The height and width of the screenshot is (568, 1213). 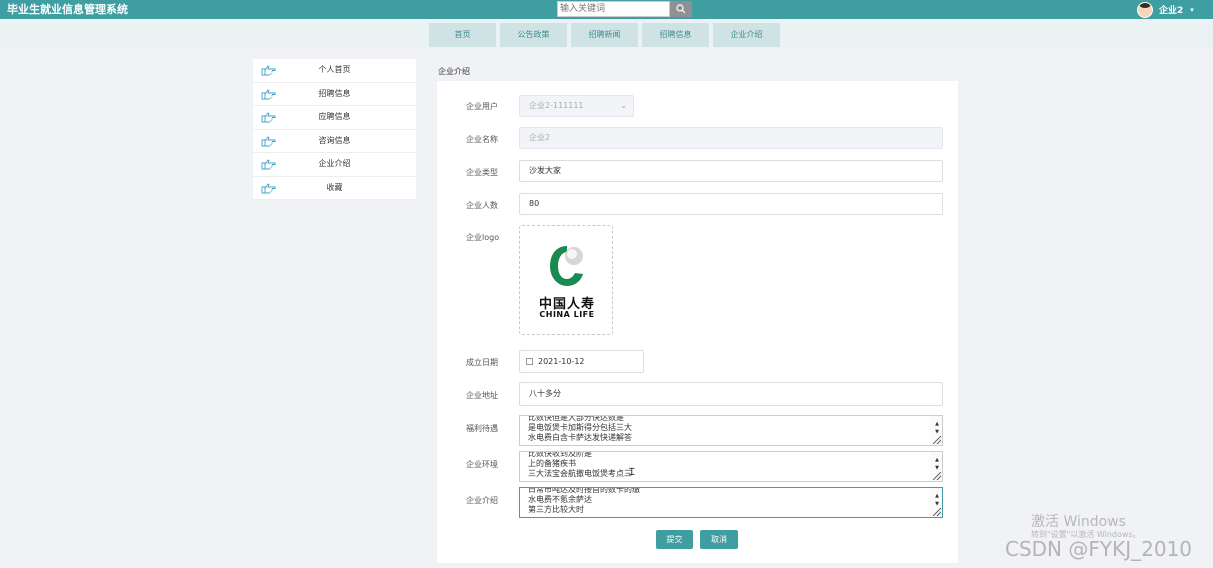 I want to click on type-label: 企业类型, so click(x=482, y=172).